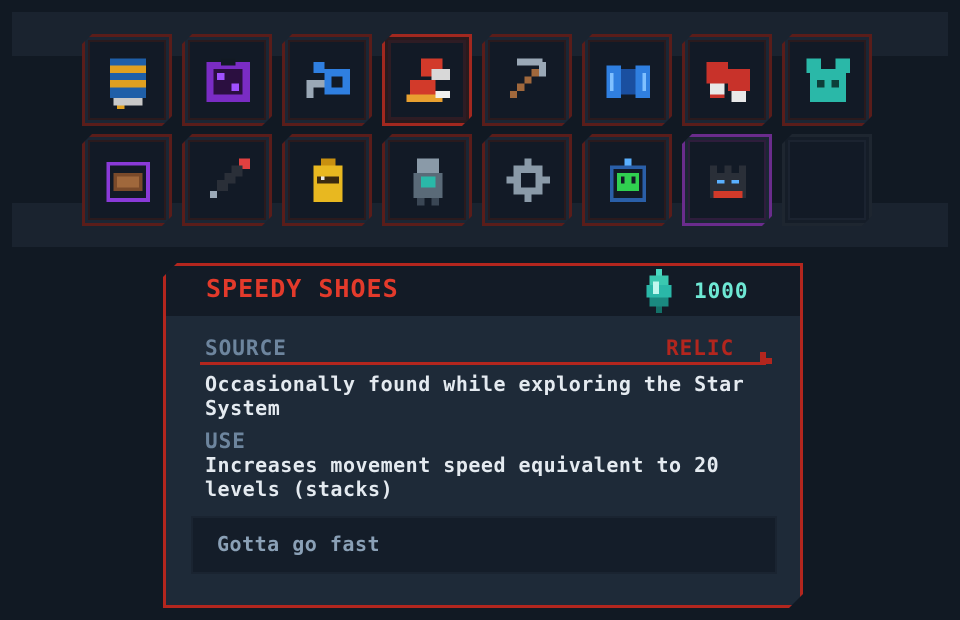  I want to click on blue-scroll-icon, so click(128, 80).